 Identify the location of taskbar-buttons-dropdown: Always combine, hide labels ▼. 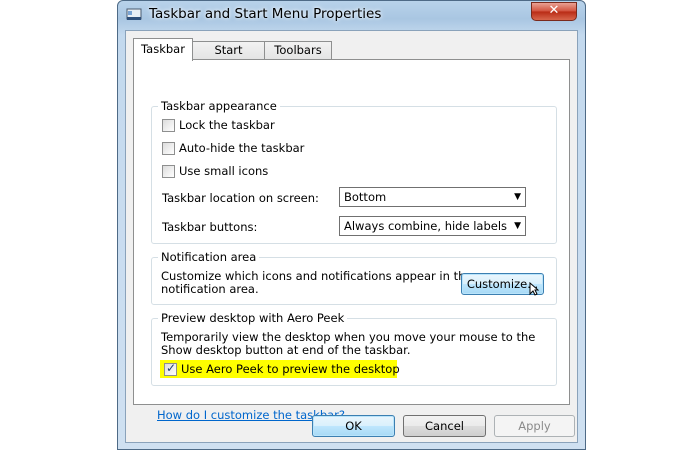
(432, 226).